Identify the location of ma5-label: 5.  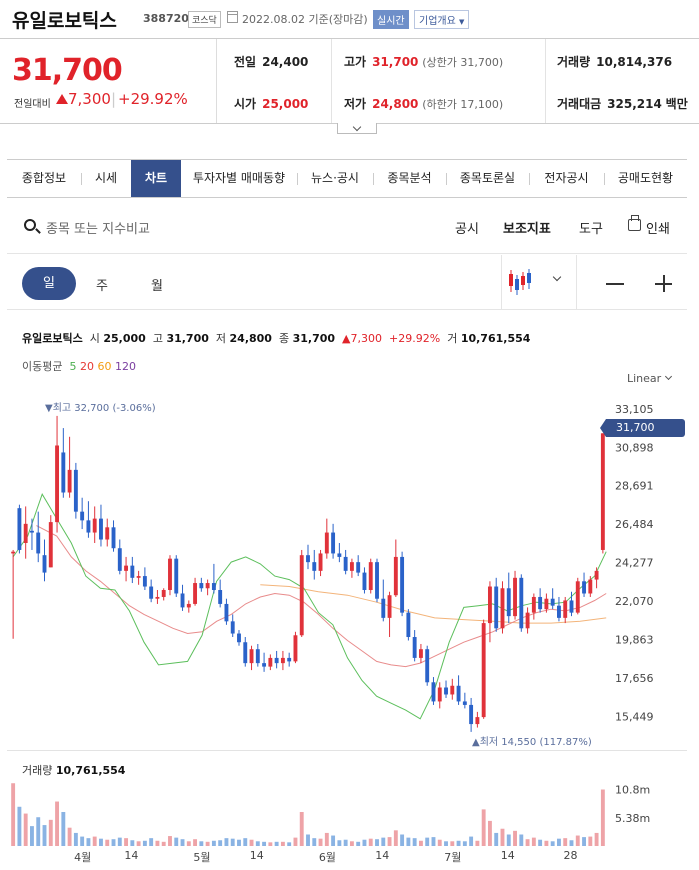
(72, 366).